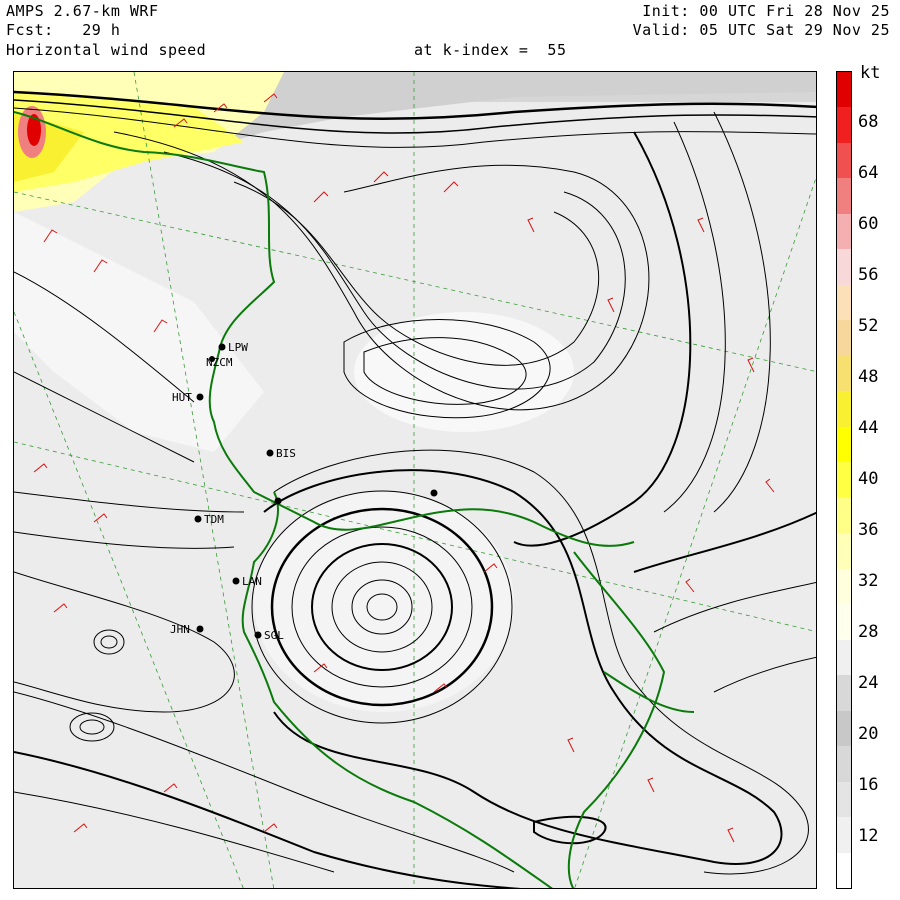  Describe the element at coordinates (180, 629) in the screenshot. I see `station-label: JHN` at that location.